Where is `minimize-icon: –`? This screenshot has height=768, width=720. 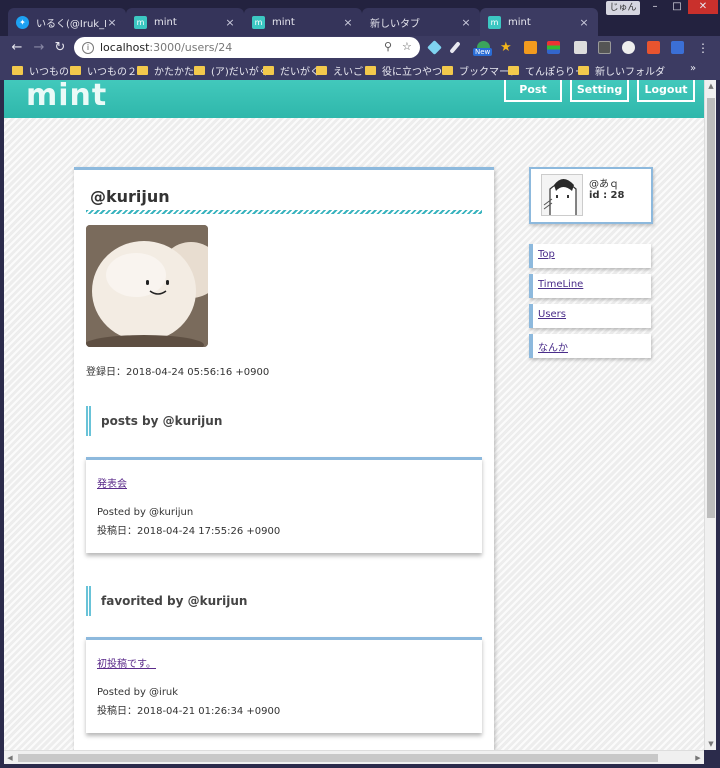
minimize-icon: – is located at coordinates (655, 7).